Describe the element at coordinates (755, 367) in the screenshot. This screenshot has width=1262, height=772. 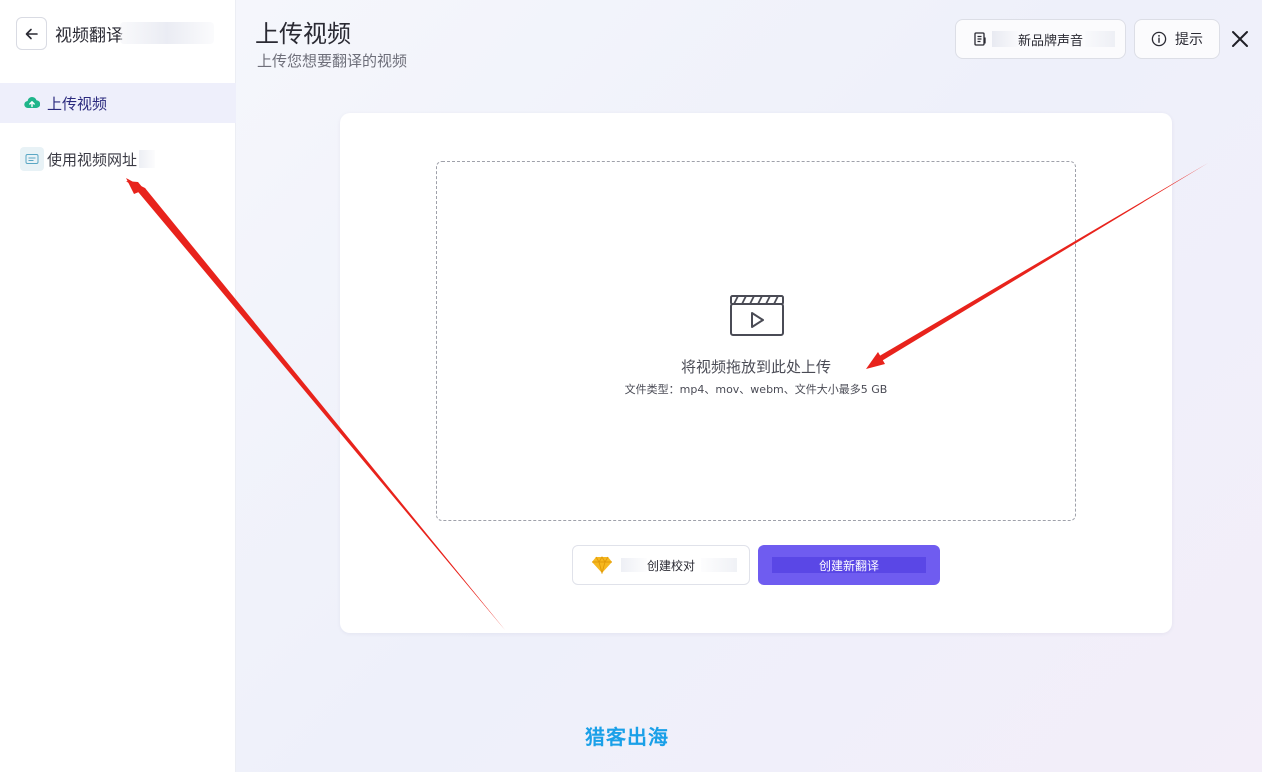
I see `dropzone-title: 将视频拖放到此处上传` at that location.